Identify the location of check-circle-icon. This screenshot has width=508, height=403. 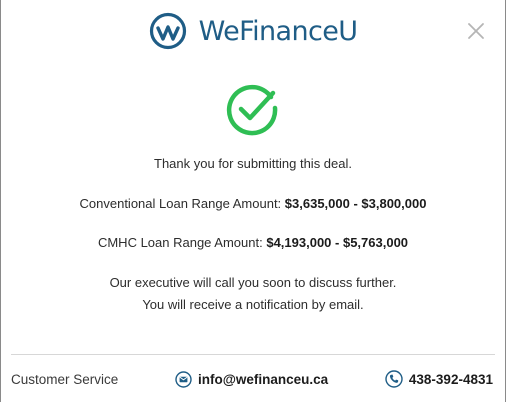
(252, 110).